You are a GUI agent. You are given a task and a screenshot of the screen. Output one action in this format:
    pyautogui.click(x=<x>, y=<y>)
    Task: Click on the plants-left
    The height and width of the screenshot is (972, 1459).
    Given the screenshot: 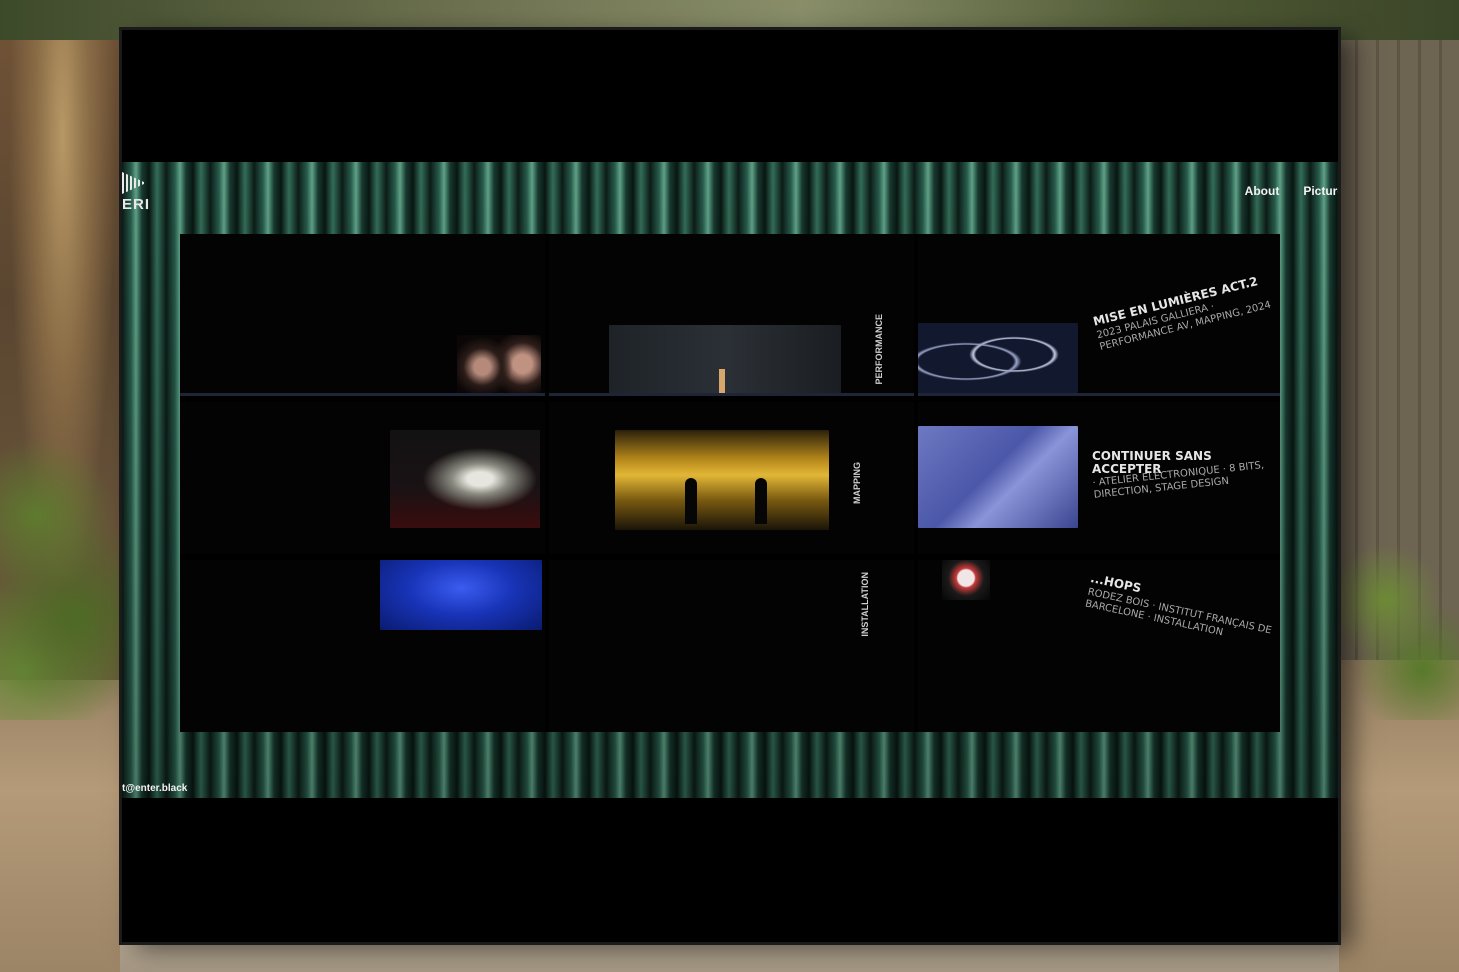 What is the action you would take?
    pyautogui.click(x=62, y=550)
    